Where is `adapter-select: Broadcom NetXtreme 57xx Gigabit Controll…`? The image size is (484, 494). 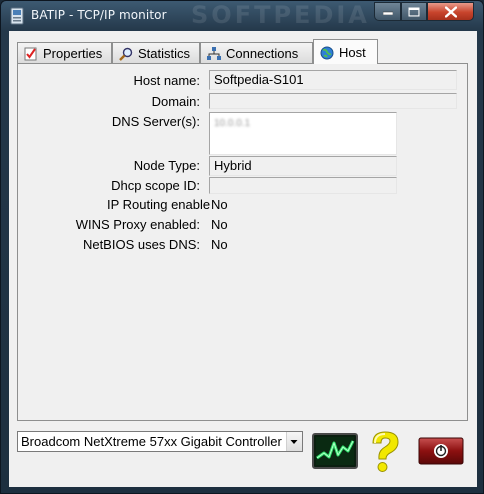
adapter-select: Broadcom NetXtreme 57xx Gigabit Controll… is located at coordinates (160, 441).